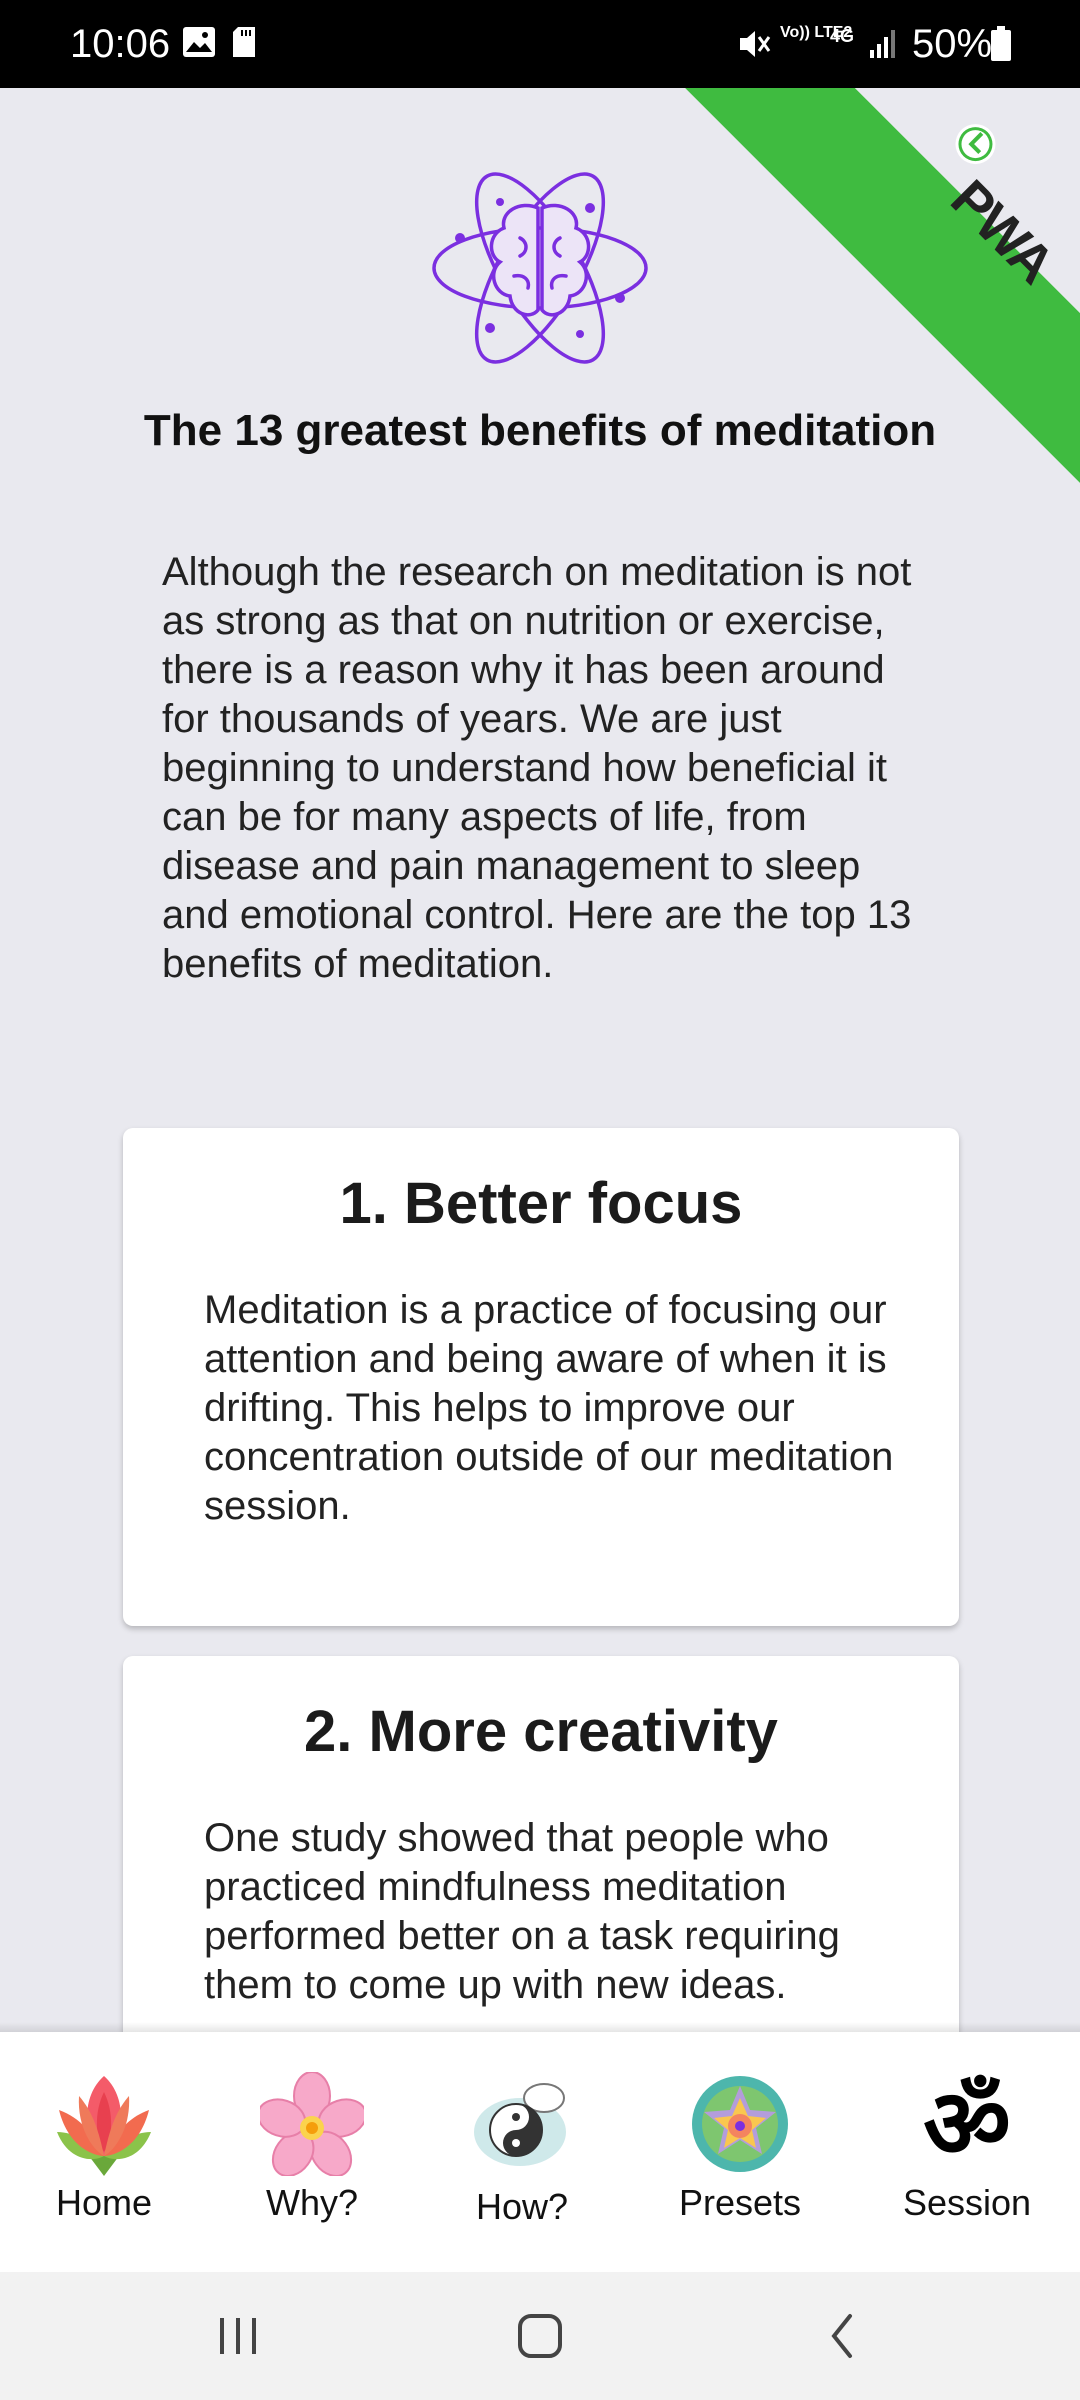 This screenshot has width=1080, height=2400. I want to click on nav-label: How?, so click(522, 2206).